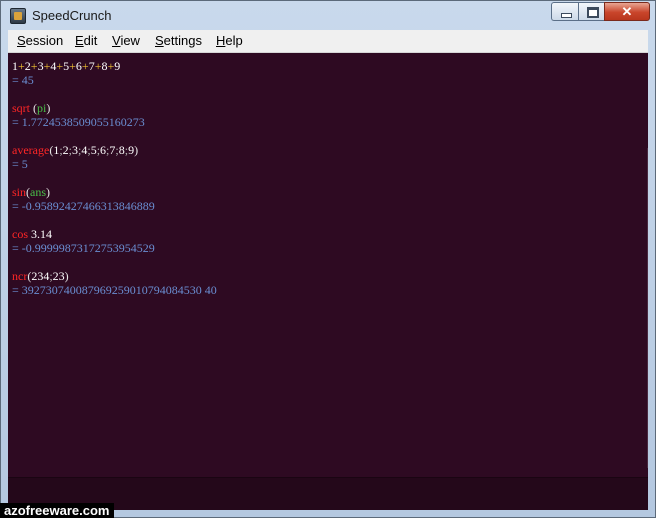 This screenshot has height=518, width=656. What do you see at coordinates (20, 164) in the screenshot?
I see `history-result: = 5` at bounding box center [20, 164].